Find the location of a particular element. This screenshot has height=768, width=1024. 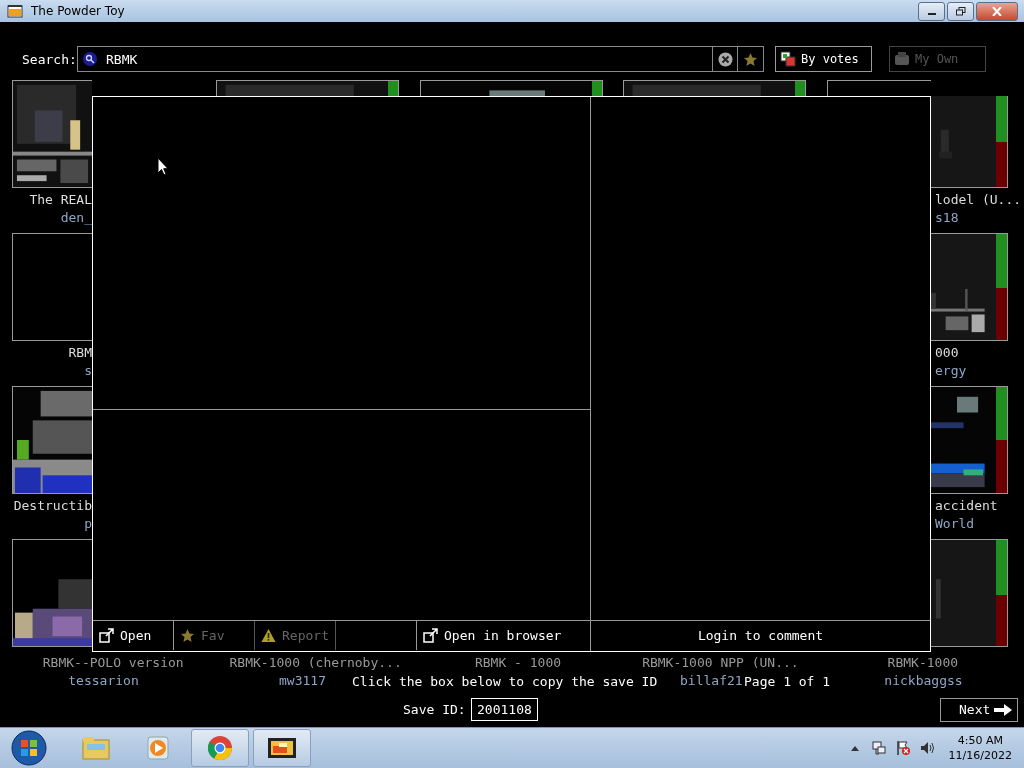

favorite-filter-button is located at coordinates (751, 59).